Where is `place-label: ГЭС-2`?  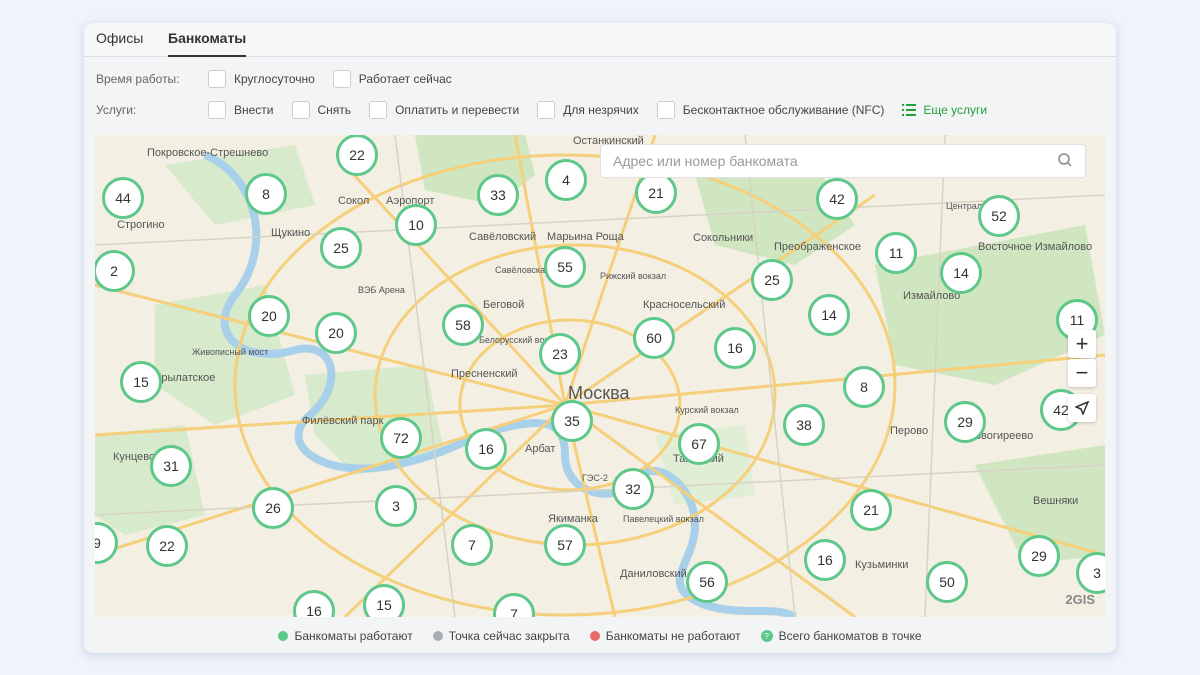
place-label: ГЭС-2 is located at coordinates (595, 478).